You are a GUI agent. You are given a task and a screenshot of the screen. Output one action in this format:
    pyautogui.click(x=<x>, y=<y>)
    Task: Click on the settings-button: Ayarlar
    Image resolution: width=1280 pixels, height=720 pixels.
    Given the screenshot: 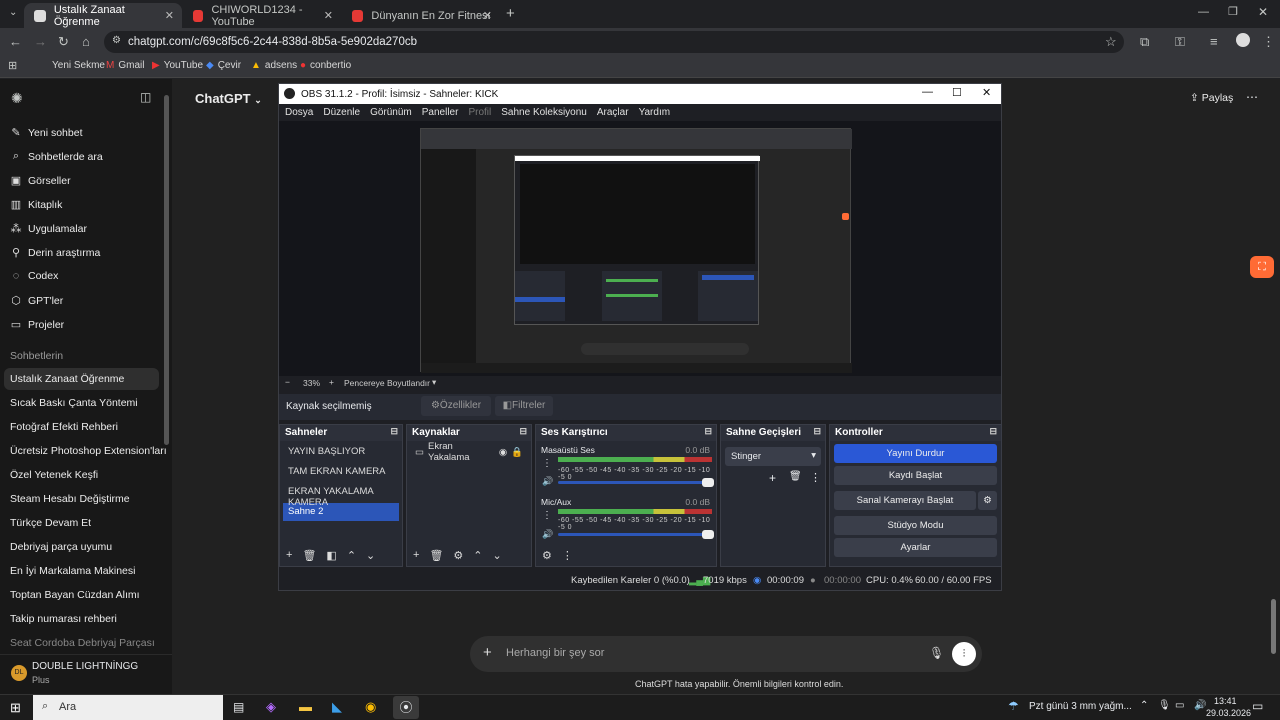 What is the action you would take?
    pyautogui.click(x=915, y=547)
    